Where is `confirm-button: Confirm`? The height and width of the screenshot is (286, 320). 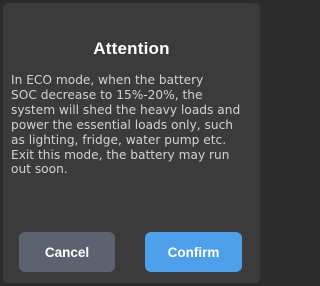 confirm-button: Confirm is located at coordinates (193, 252).